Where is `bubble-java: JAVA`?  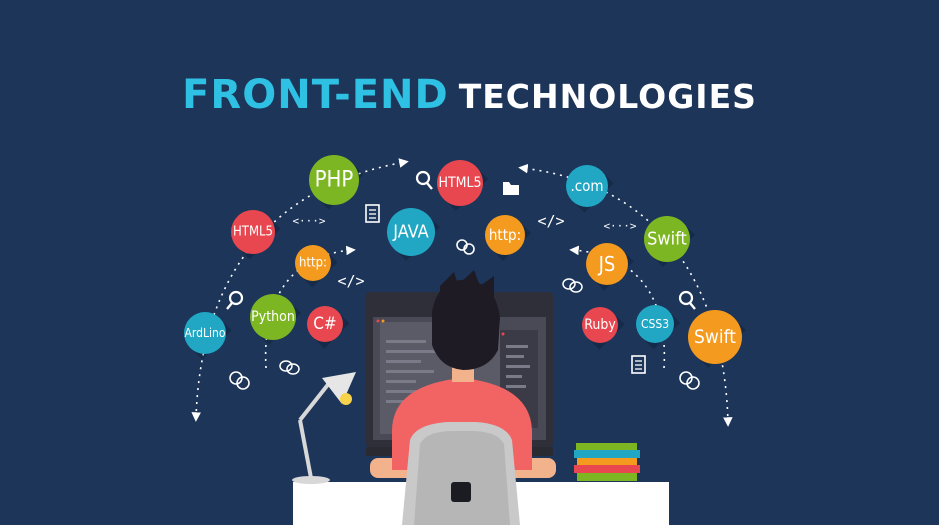 bubble-java: JAVA is located at coordinates (413, 234).